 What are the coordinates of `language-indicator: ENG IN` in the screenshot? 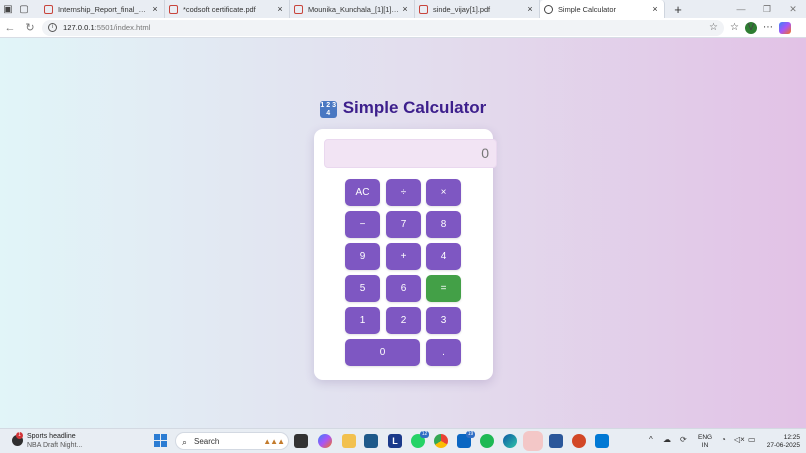 It's located at (705, 441).